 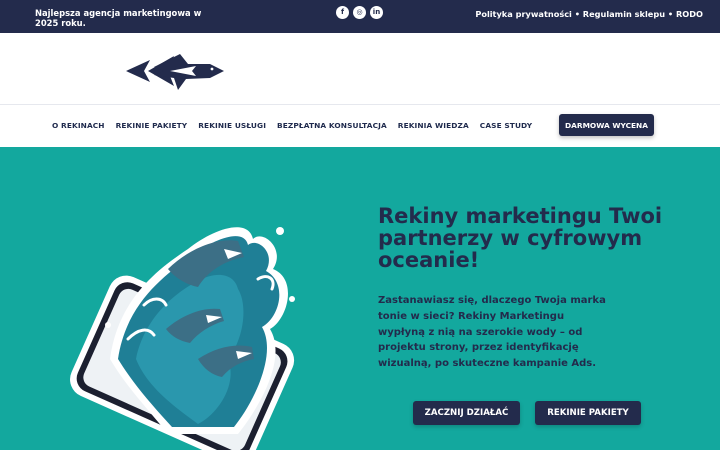 I want to click on nav-item-bezplatna-konsultacja: BEZPŁATNA KONSULTACJA, so click(x=332, y=125).